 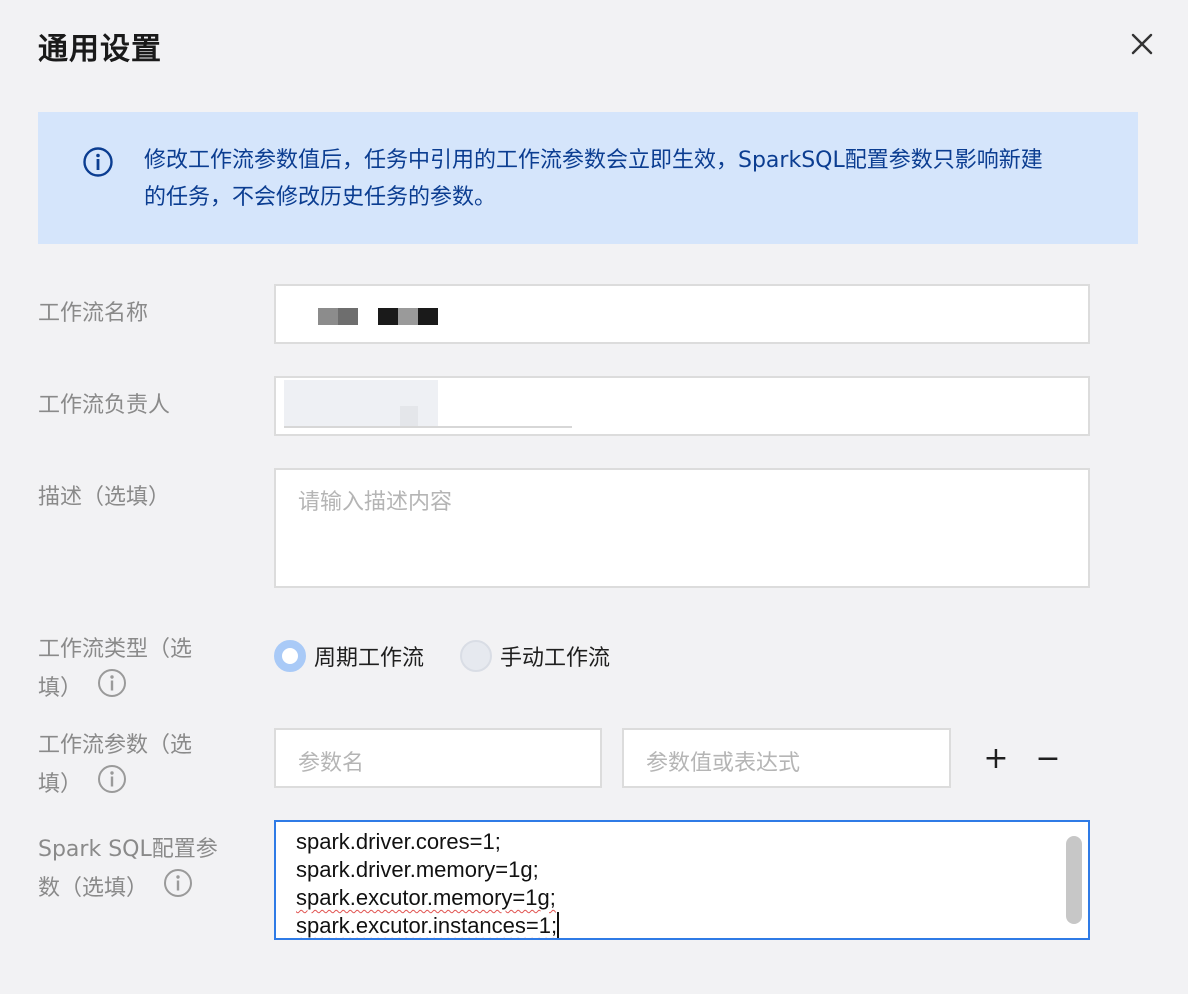 I want to click on radio-periodic-workflow: 周期工作流, so click(x=349, y=656).